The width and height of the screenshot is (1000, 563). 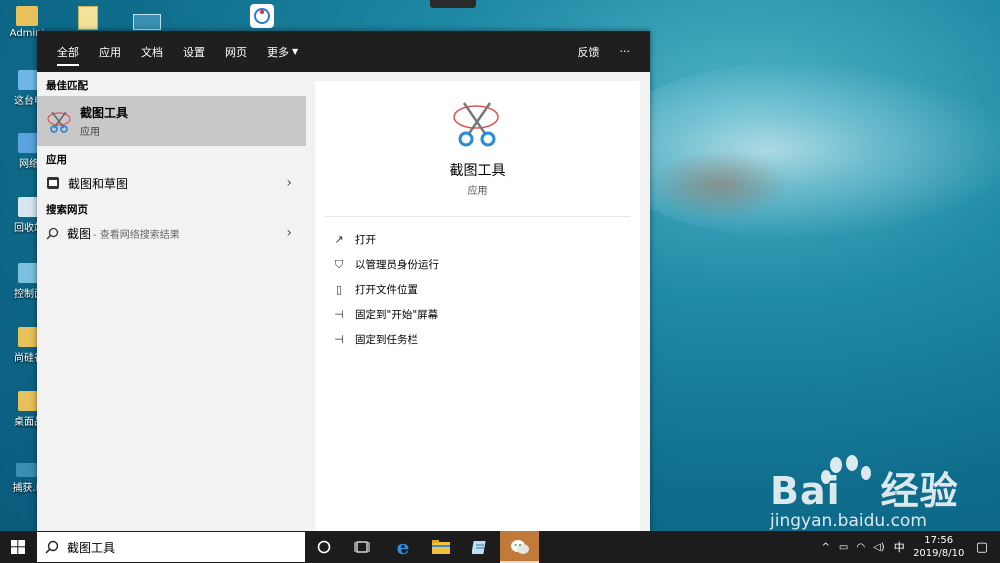 What do you see at coordinates (860, 547) in the screenshot?
I see `wifi-icon: ◠` at bounding box center [860, 547].